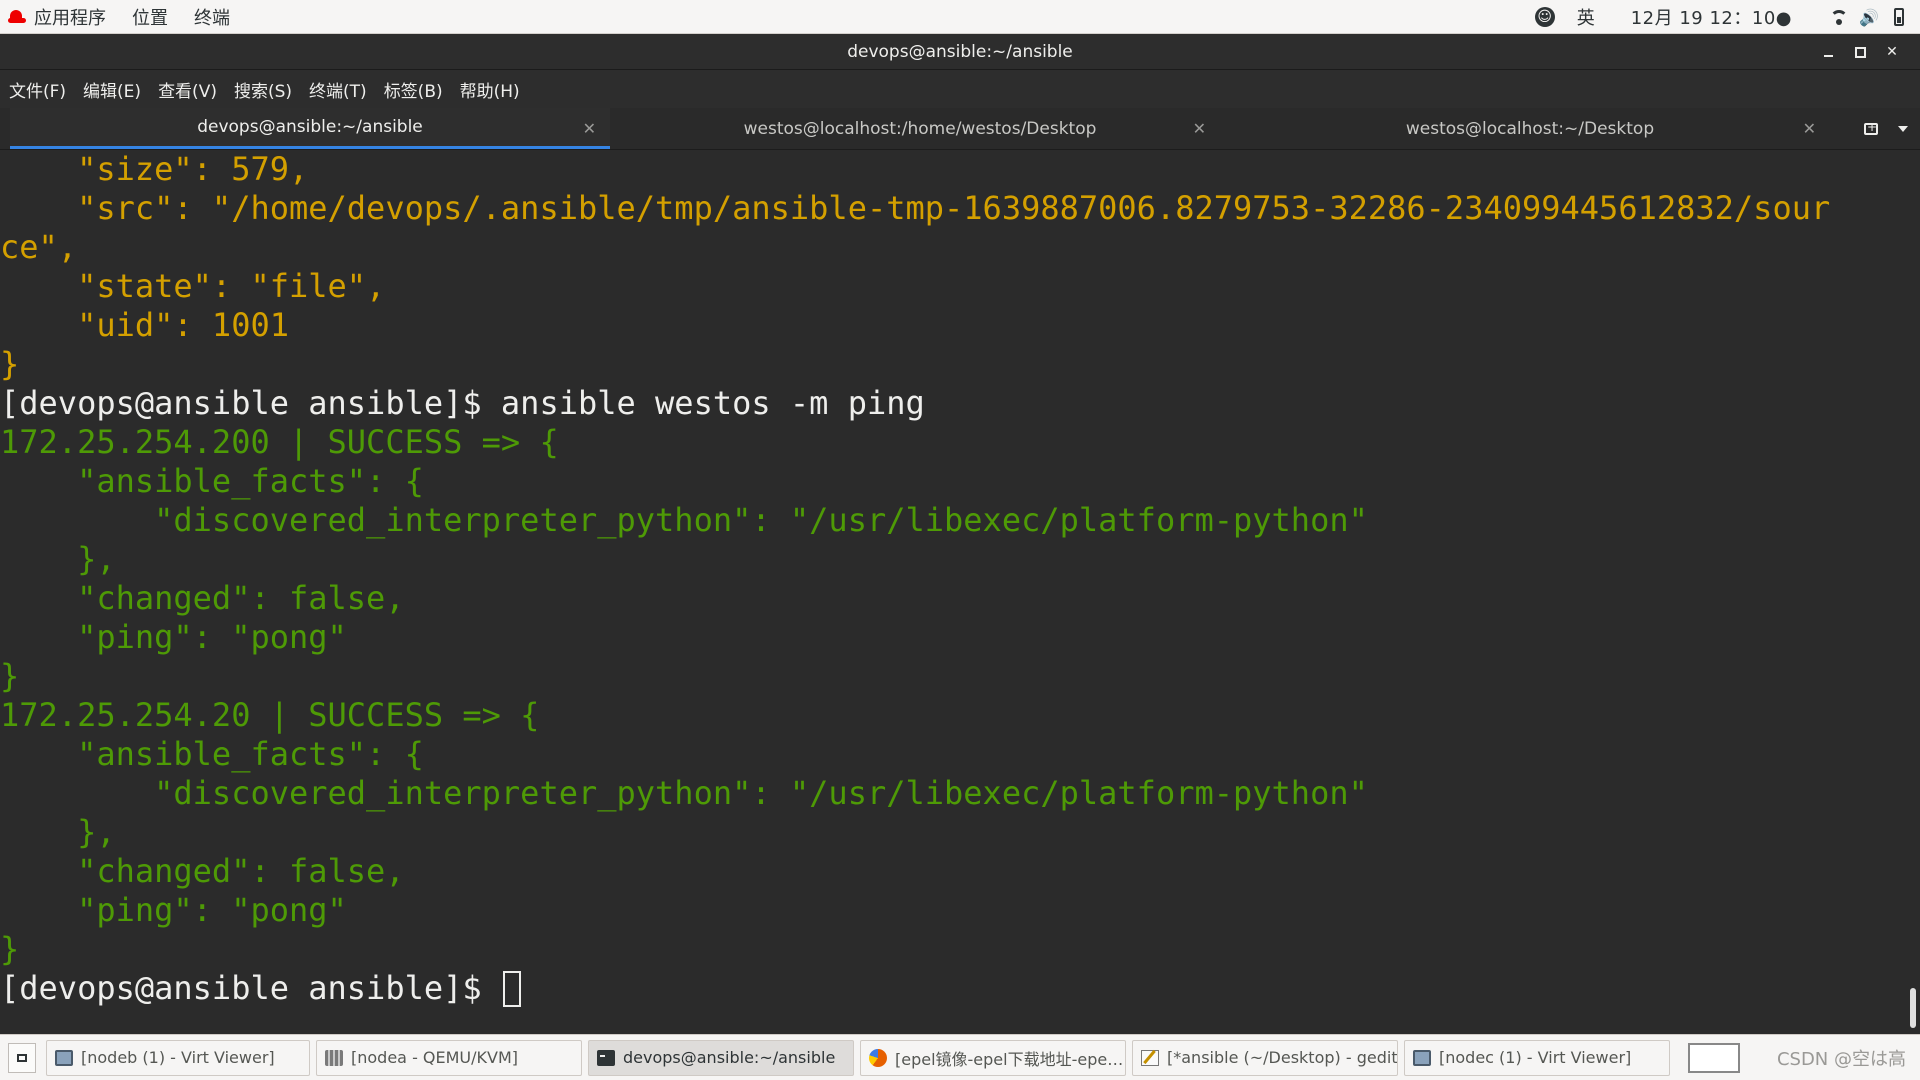 The height and width of the screenshot is (1080, 1920). I want to click on task-nodeb-viewer: [nodeb (1) - Virt Viewer], so click(178, 1057).